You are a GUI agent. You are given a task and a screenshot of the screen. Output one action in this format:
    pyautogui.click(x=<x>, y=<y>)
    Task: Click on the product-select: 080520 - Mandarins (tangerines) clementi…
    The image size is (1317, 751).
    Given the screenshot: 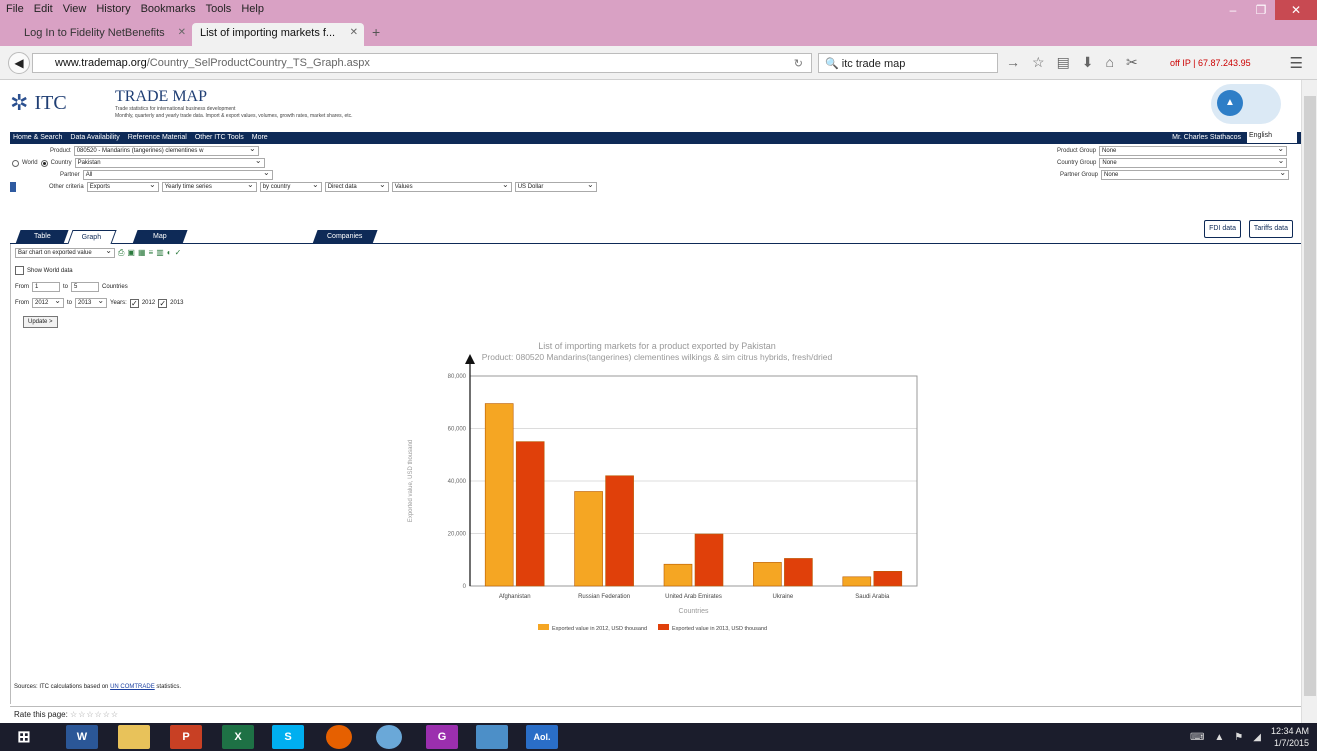 What is the action you would take?
    pyautogui.click(x=166, y=150)
    